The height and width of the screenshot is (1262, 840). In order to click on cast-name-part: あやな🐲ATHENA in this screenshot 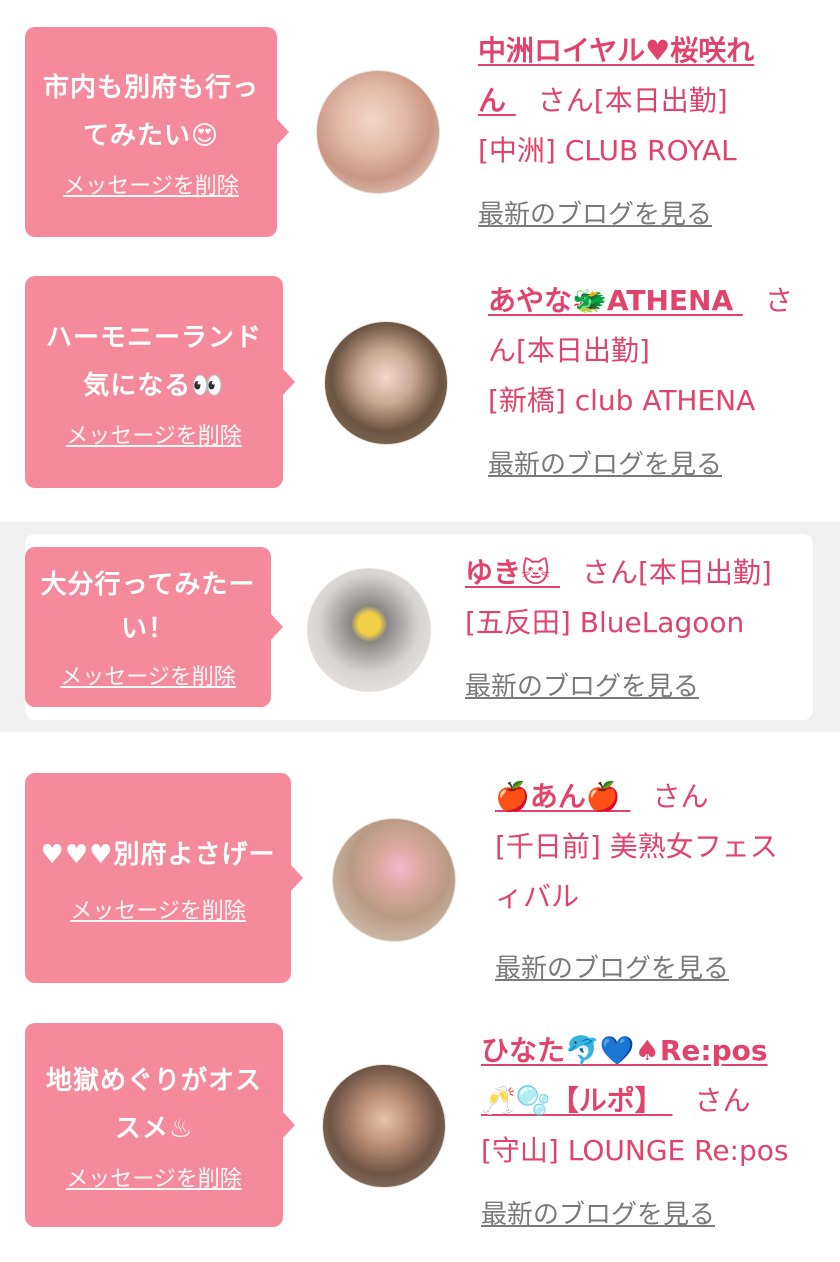, I will do `click(611, 300)`.